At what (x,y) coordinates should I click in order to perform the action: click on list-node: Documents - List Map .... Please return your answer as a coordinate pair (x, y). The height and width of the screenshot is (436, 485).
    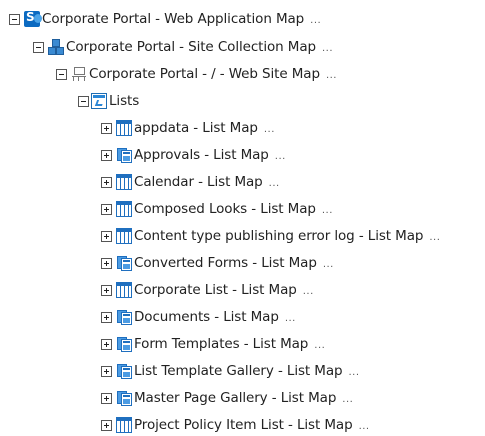
    Looking at the image, I should click on (198, 317).